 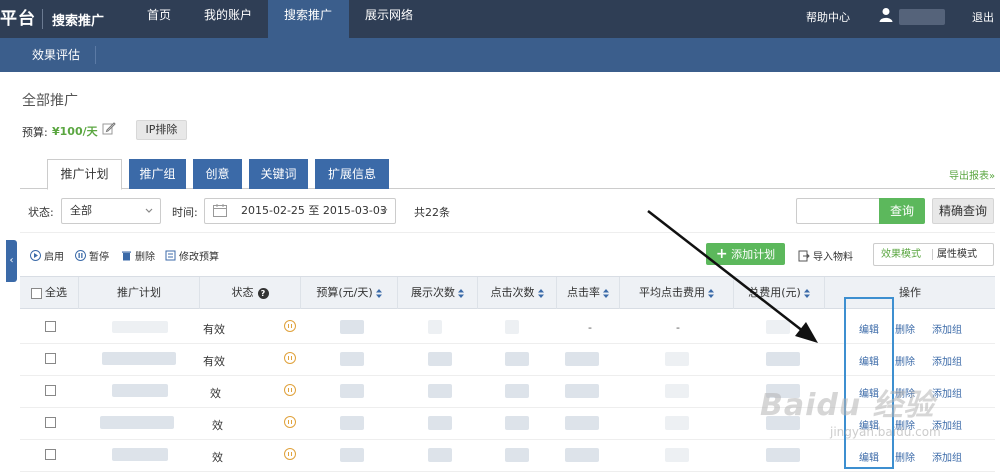 I want to click on modify-budget-label: 修改预算, so click(x=199, y=257).